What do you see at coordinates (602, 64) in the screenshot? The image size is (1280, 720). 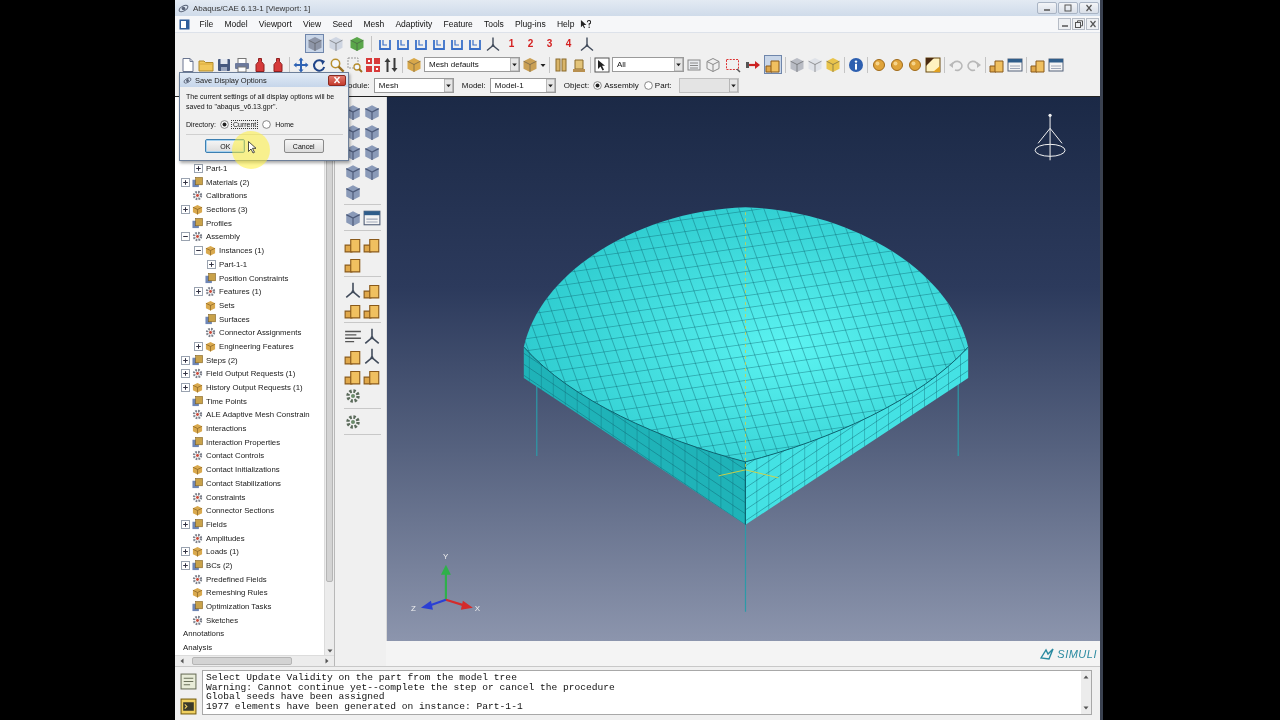 I see `pointer-box-icon` at bounding box center [602, 64].